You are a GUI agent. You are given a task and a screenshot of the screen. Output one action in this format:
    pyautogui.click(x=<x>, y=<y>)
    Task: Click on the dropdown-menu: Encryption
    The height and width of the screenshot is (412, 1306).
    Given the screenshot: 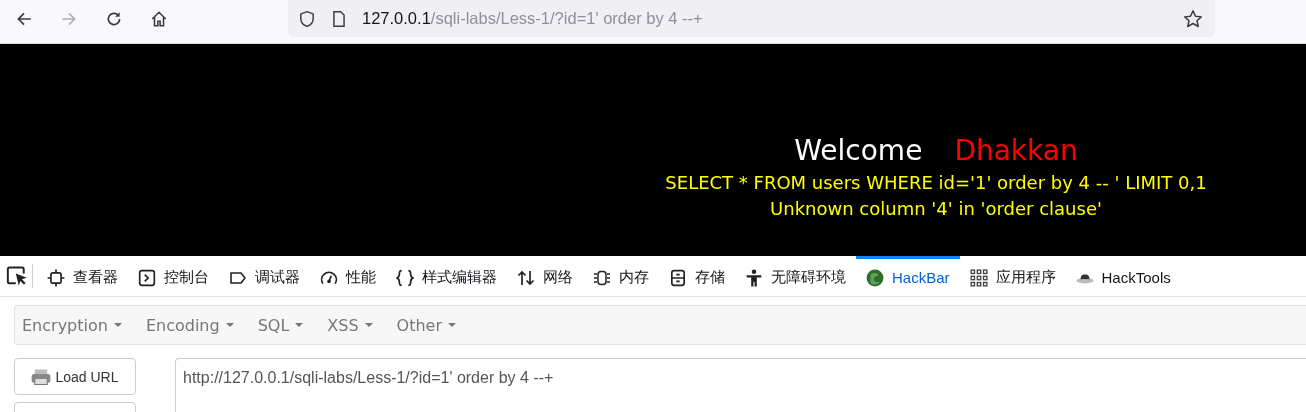 What is the action you would take?
    pyautogui.click(x=84, y=325)
    